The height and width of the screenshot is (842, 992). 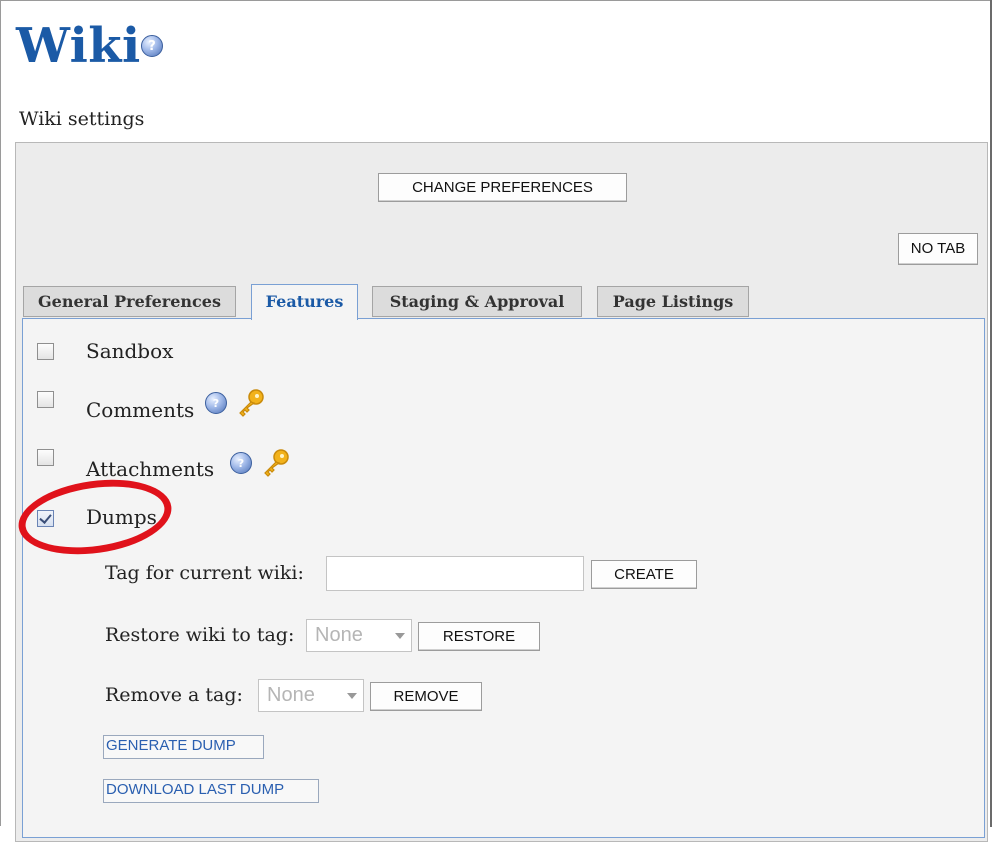 I want to click on tag-label: Tag for current wiki:, so click(x=204, y=573).